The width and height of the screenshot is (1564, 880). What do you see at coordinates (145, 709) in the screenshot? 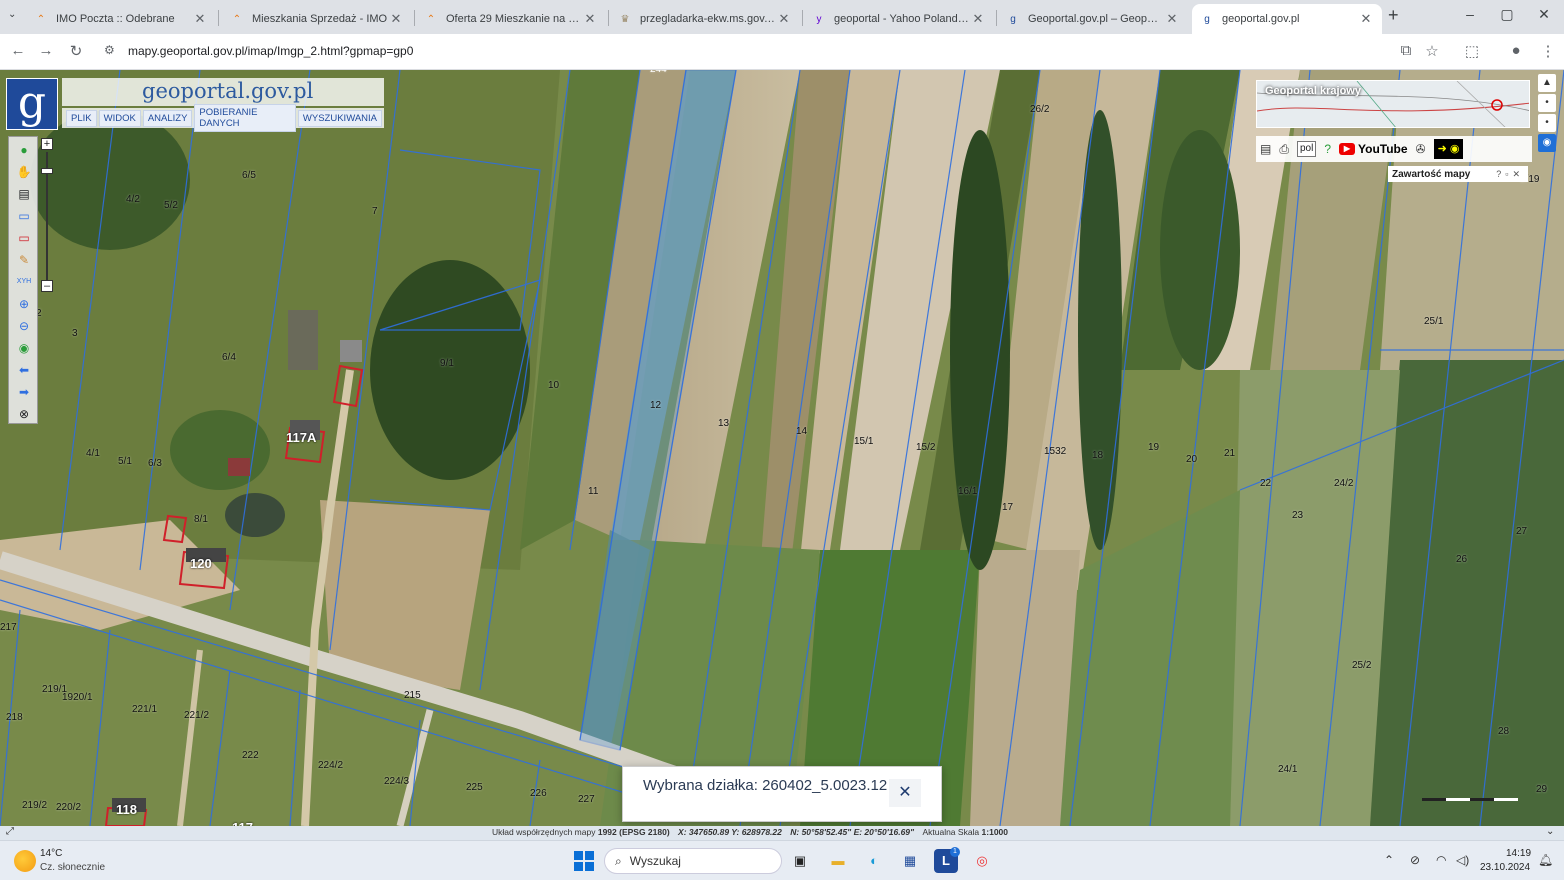
I see `parcel-number-label: 221/1` at bounding box center [145, 709].